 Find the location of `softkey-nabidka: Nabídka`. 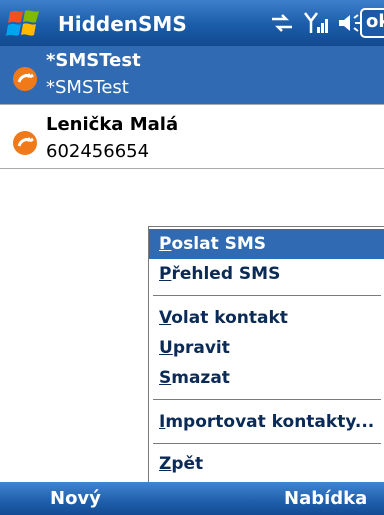

softkey-nabidka: Nabídka is located at coordinates (325, 498).